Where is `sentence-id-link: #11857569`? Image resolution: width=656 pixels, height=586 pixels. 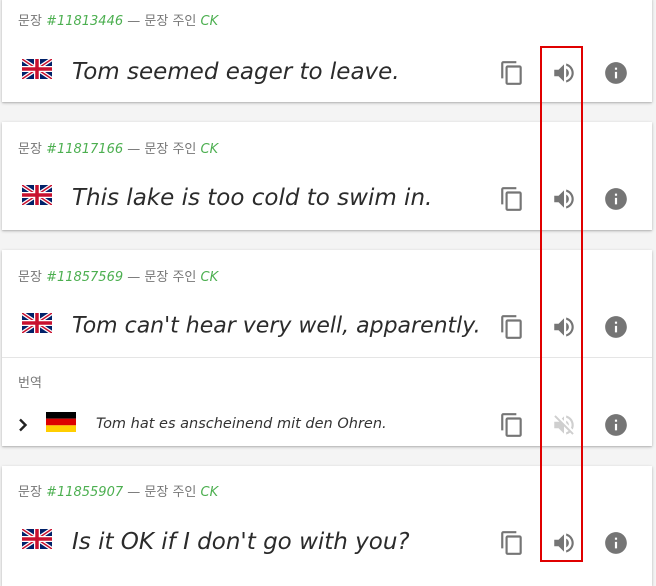
sentence-id-link: #11857569 is located at coordinates (84, 277).